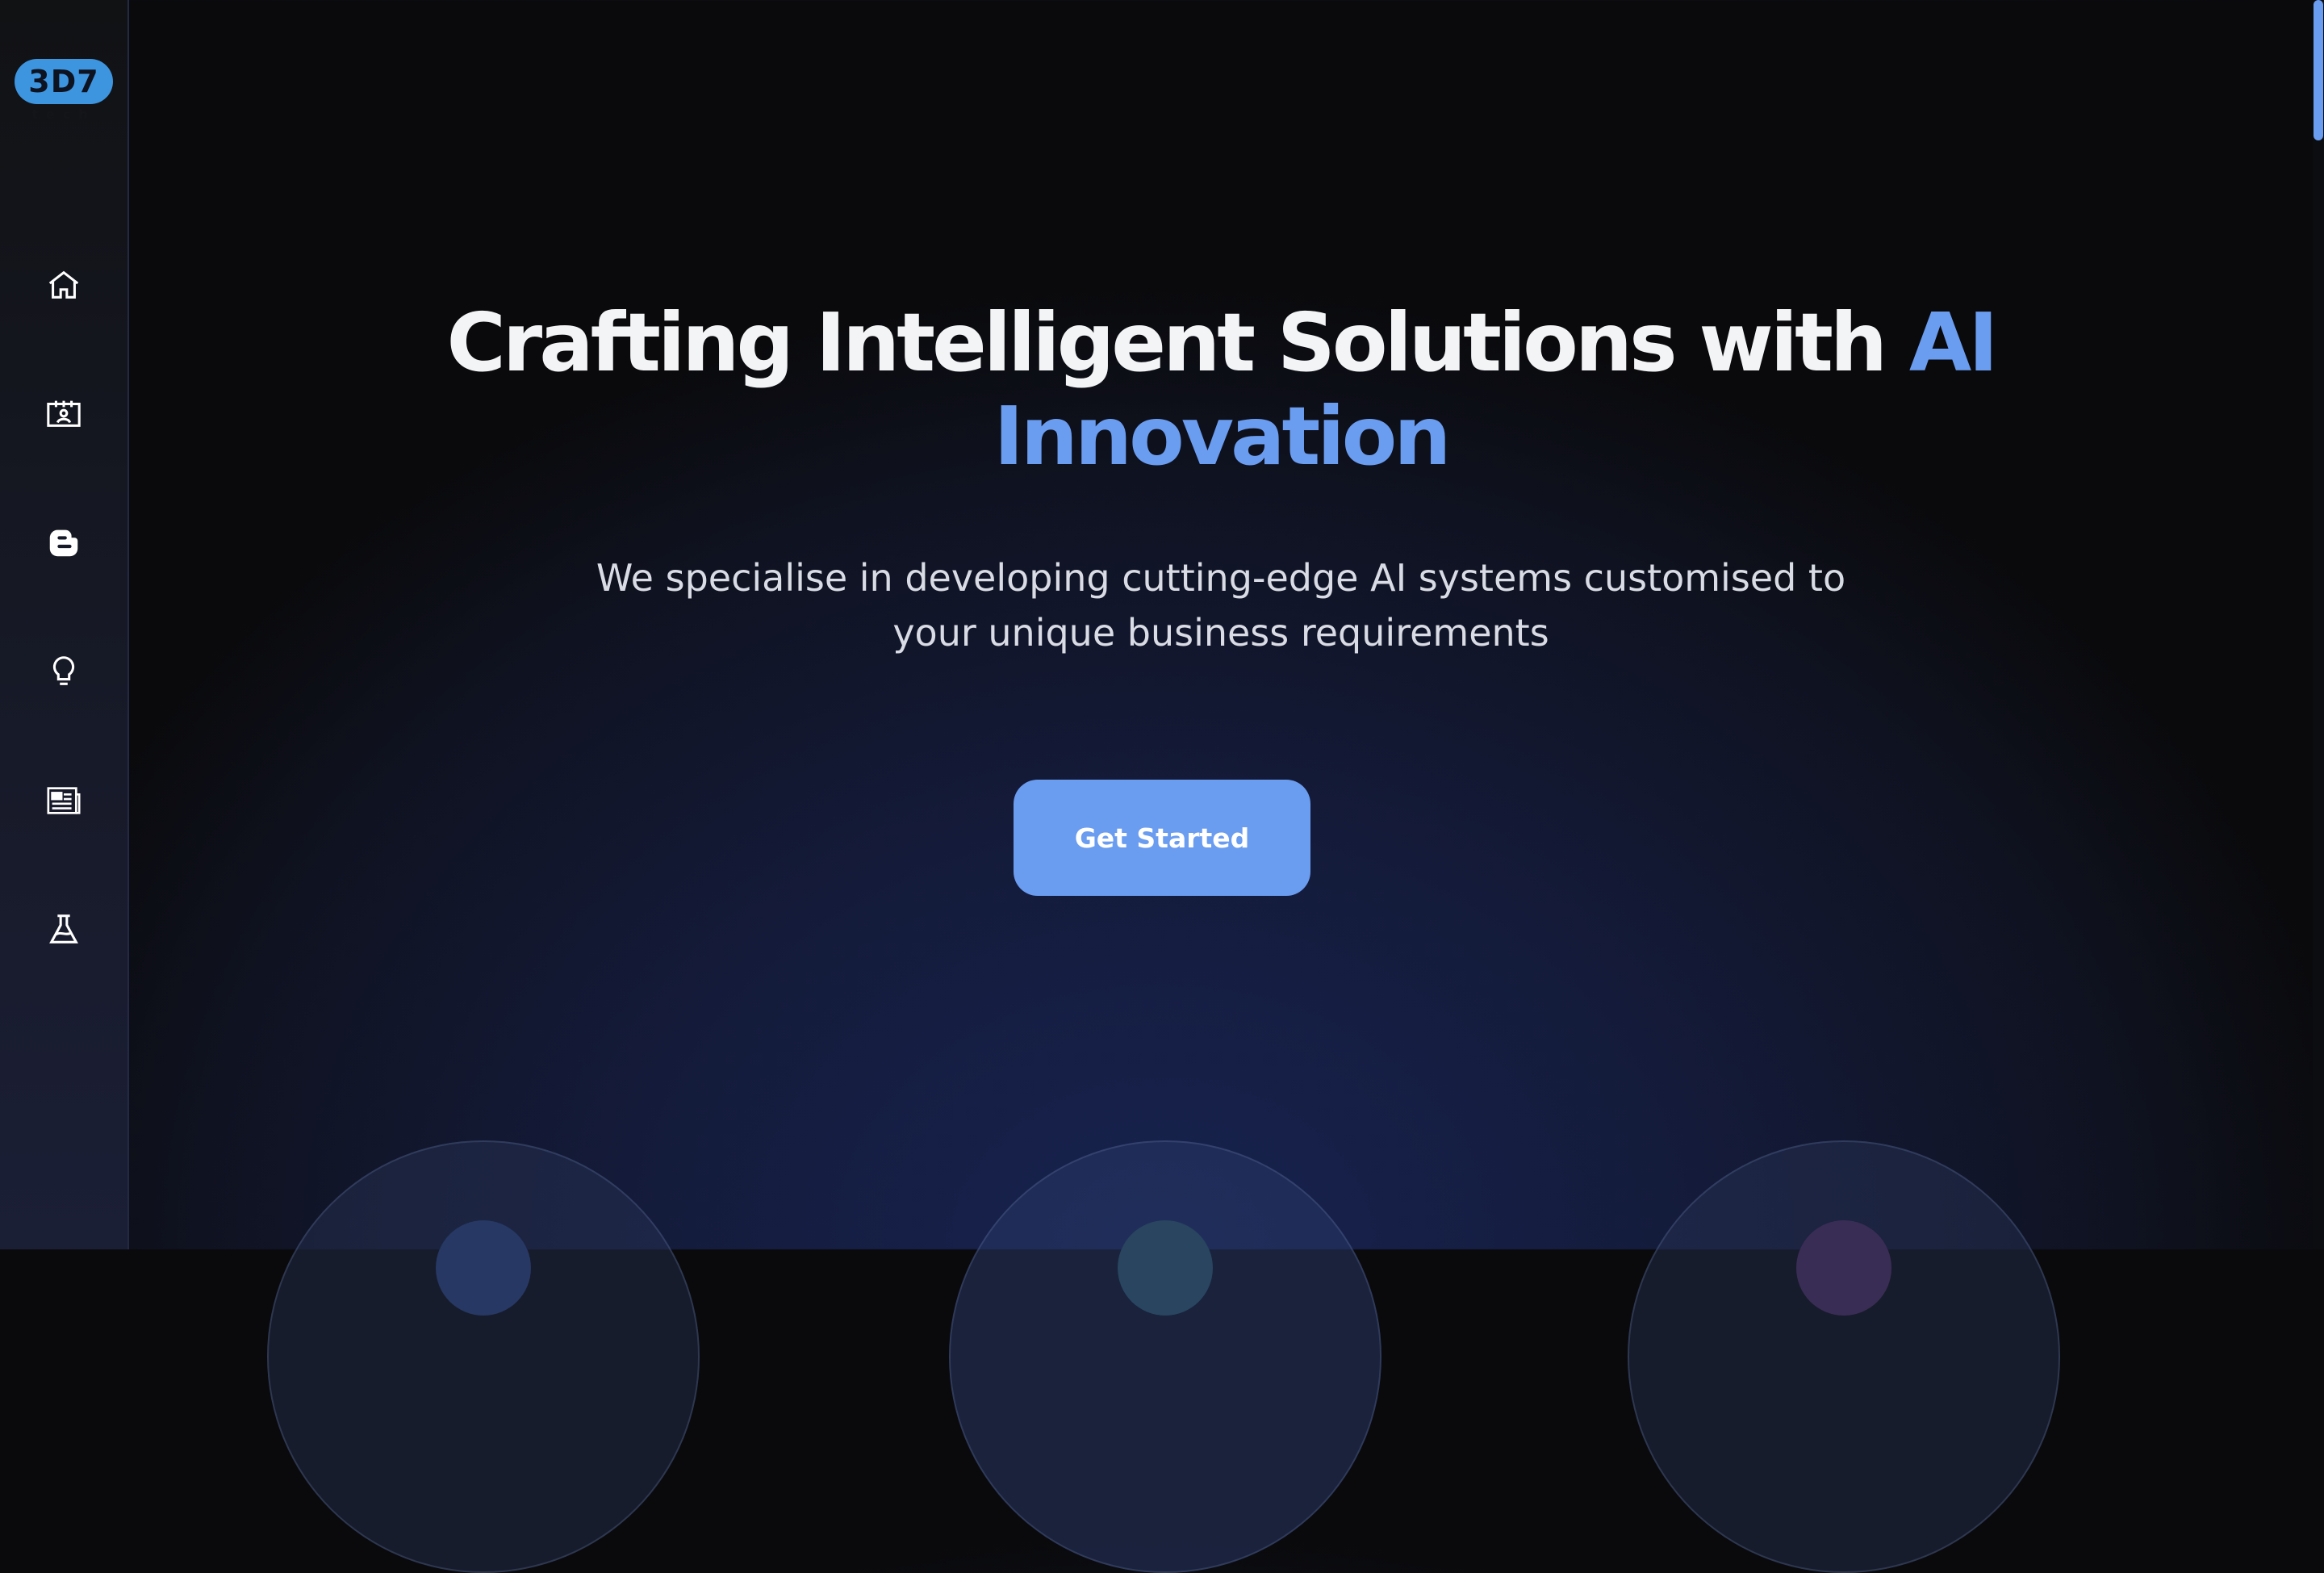 The image size is (2324, 1573). I want to click on sidebar-item-news, so click(63, 800).